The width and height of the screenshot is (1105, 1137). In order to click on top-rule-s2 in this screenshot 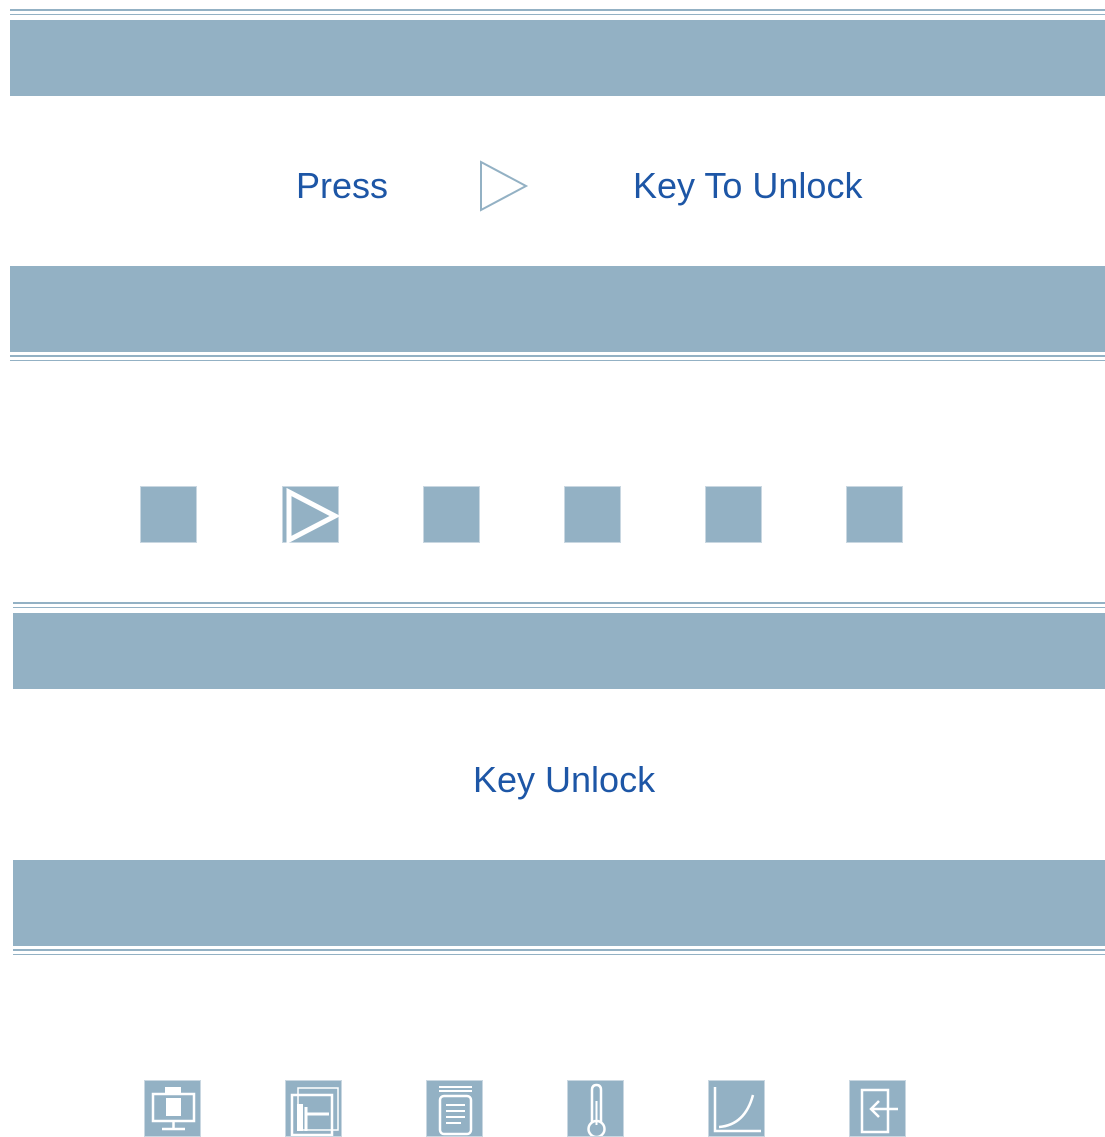, I will do `click(559, 603)`.